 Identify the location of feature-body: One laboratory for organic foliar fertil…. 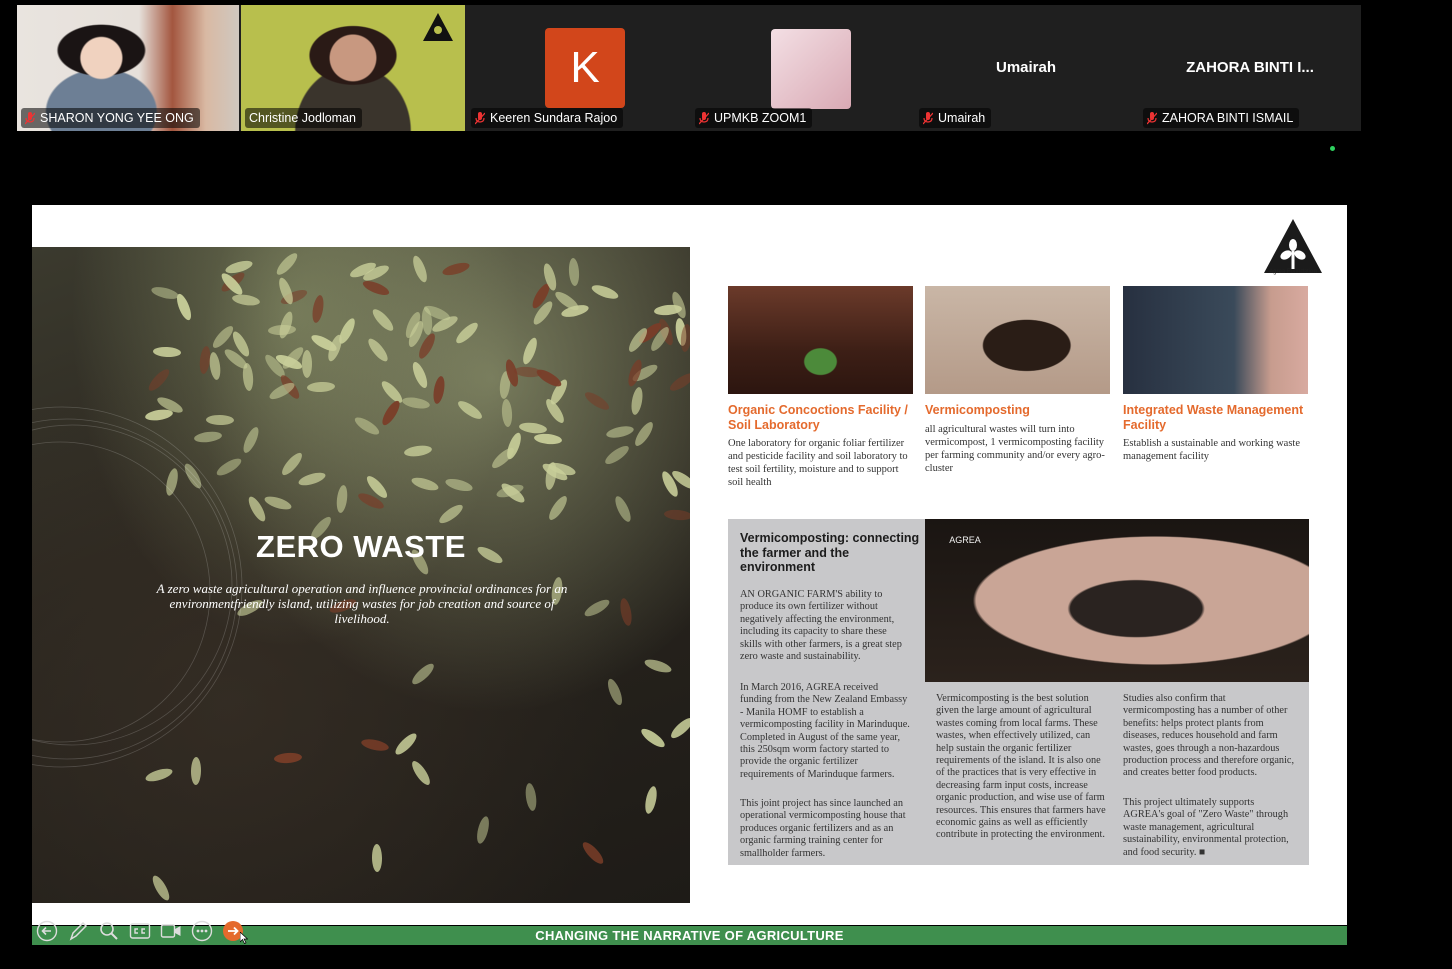
(818, 463).